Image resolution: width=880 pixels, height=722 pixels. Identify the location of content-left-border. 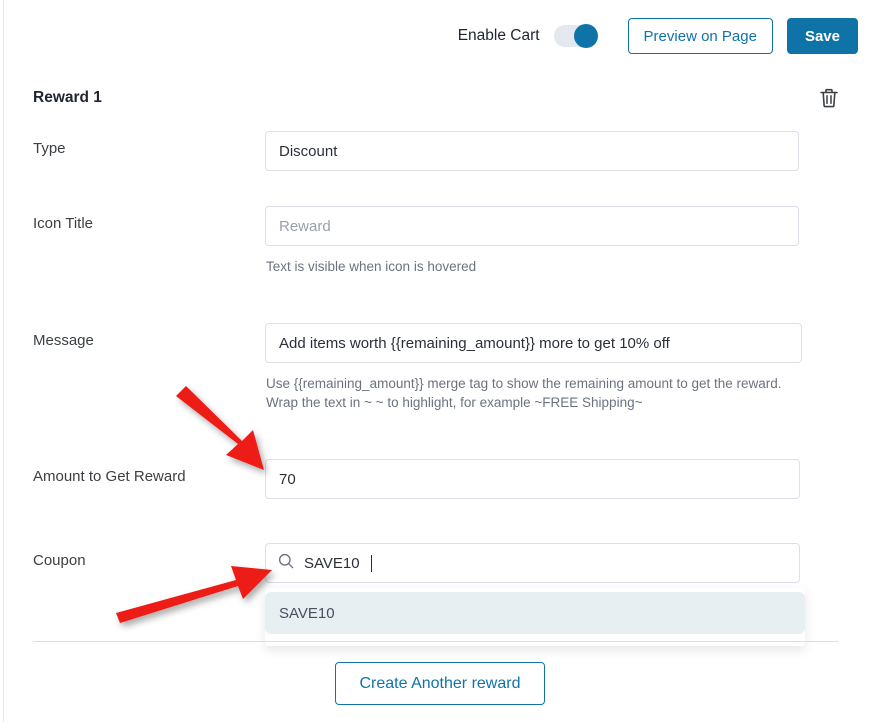
(3, 361).